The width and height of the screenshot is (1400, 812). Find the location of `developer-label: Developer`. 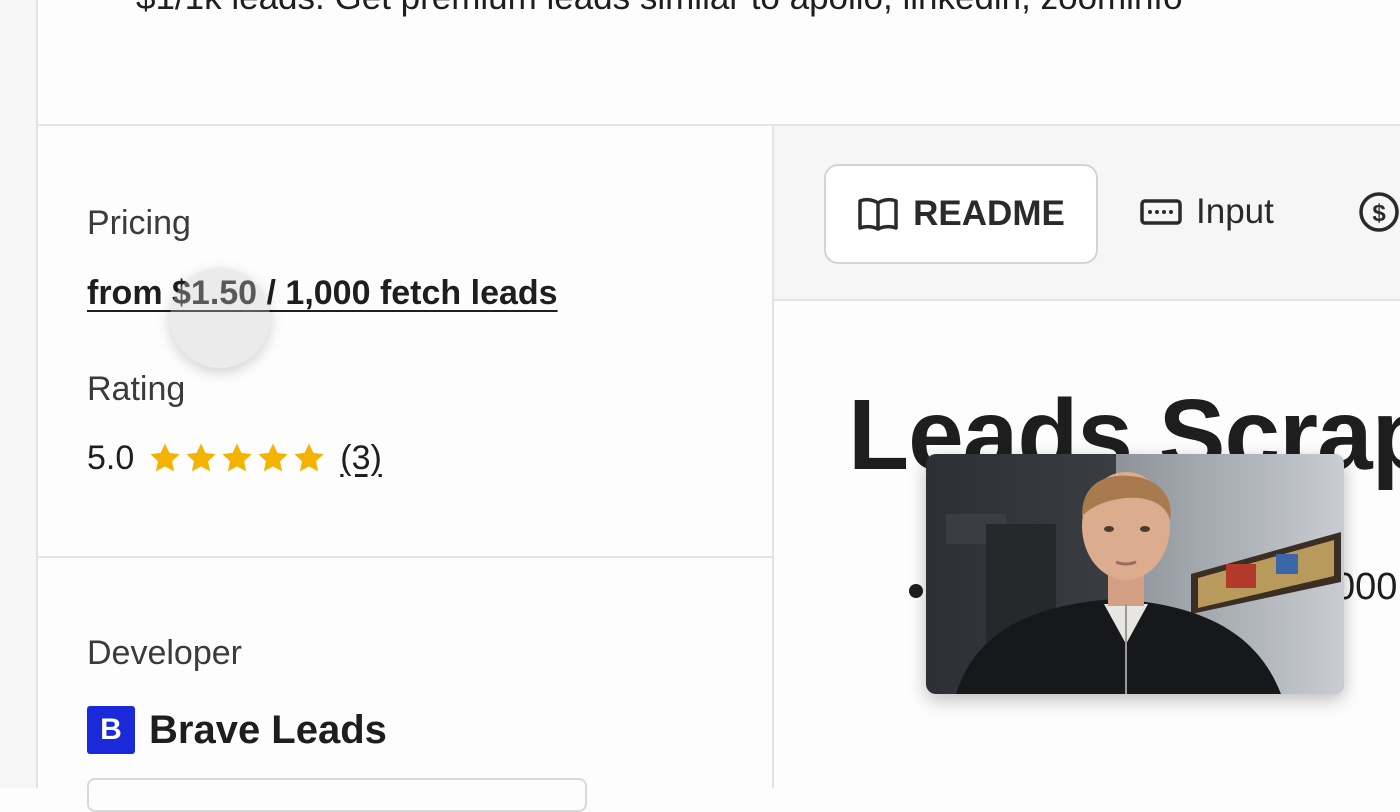

developer-label: Developer is located at coordinates (164, 653).